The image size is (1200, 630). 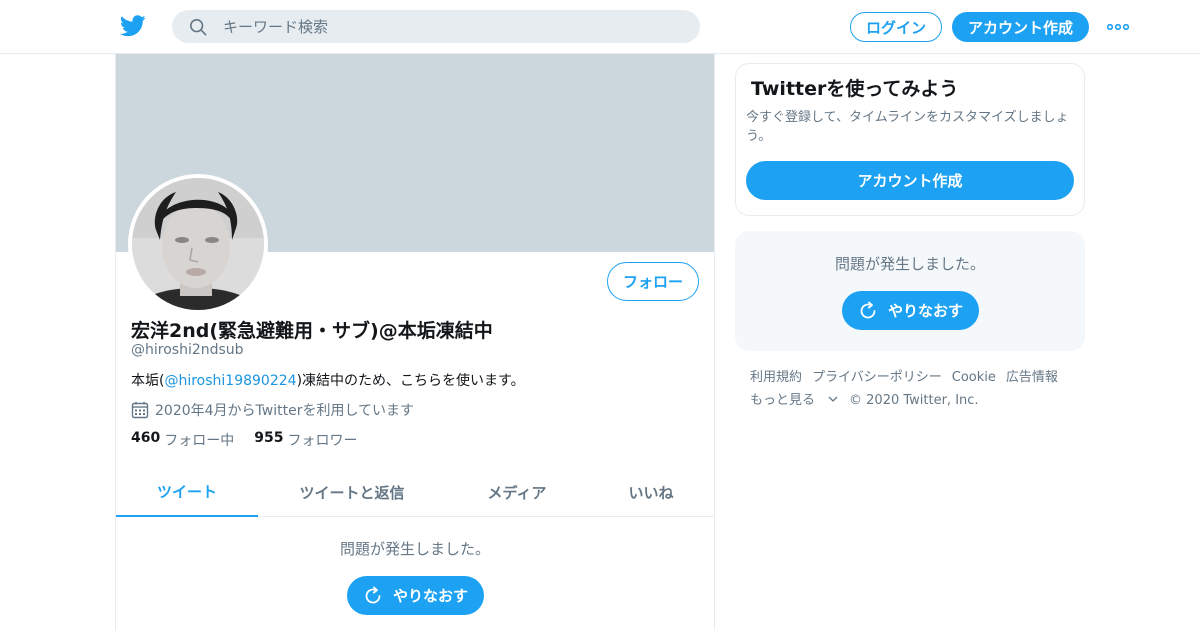 I want to click on sidebar-retry-button: やりなおす, so click(x=910, y=310).